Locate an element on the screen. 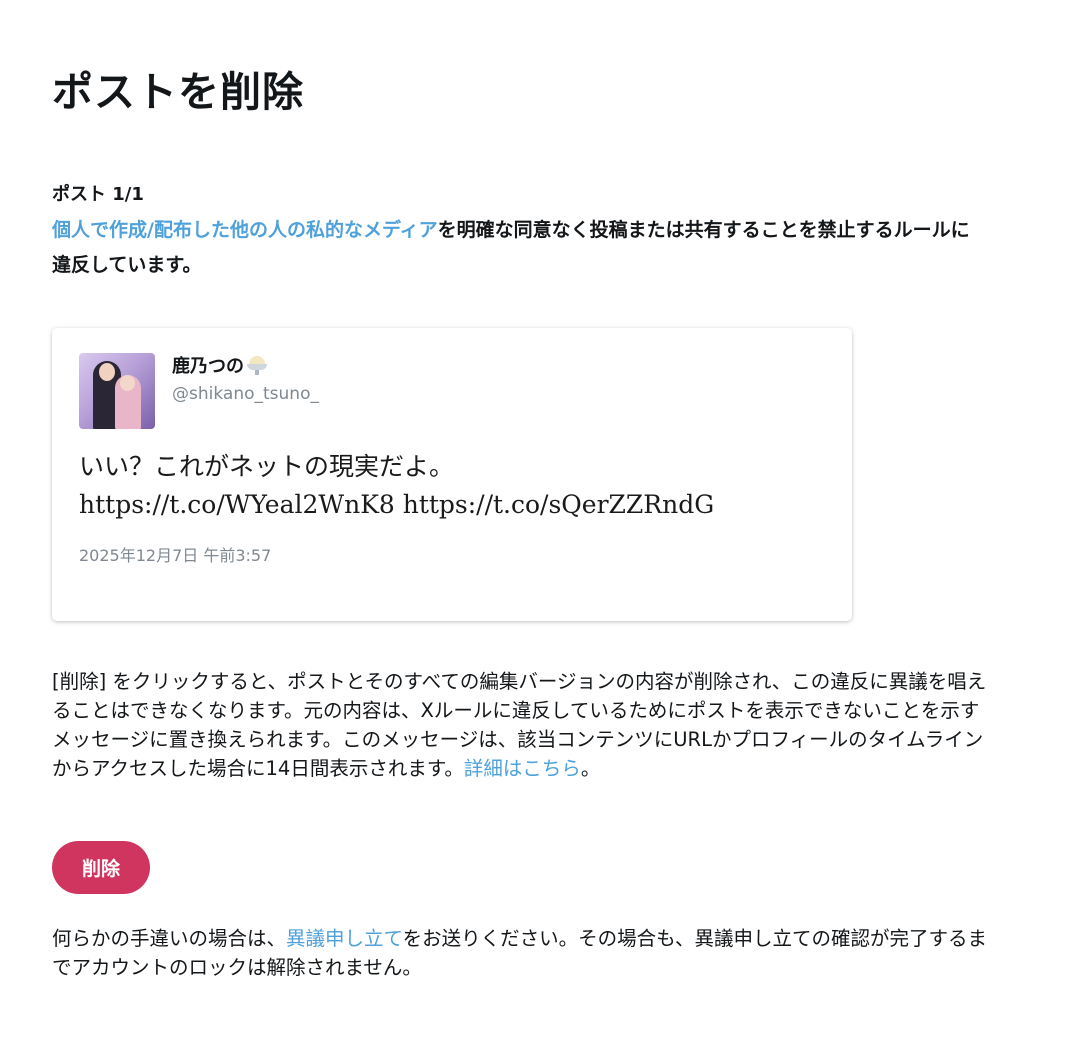 This screenshot has width=1082, height=1046. author-name-text: 鹿乃つの is located at coordinates (208, 366).